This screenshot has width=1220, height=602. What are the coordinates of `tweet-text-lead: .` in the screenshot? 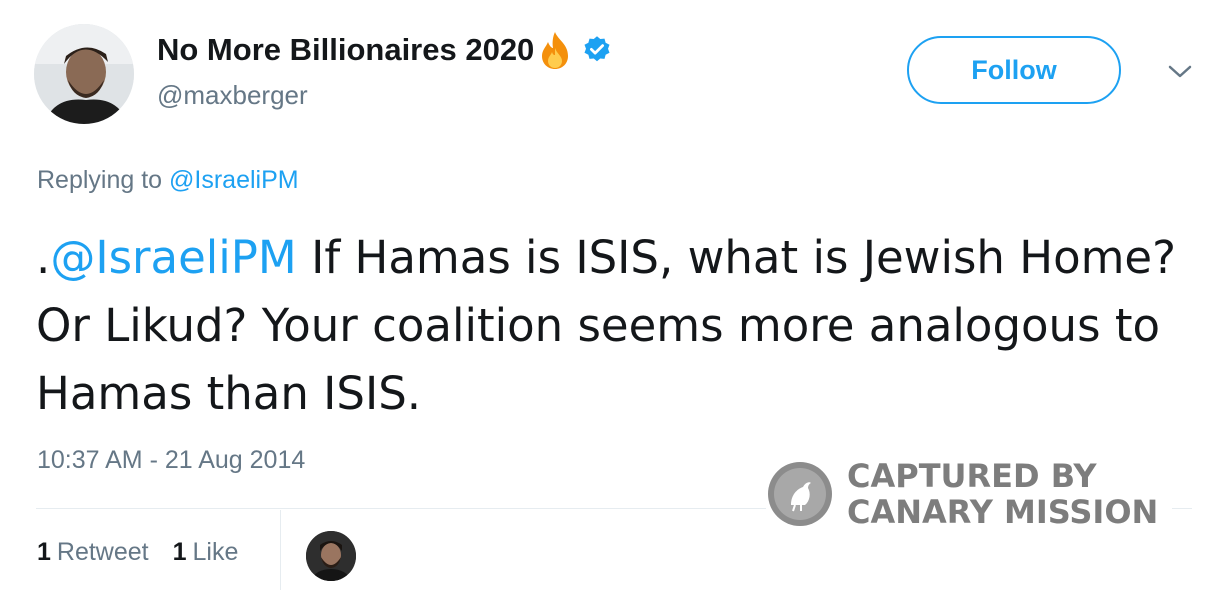 It's located at (43, 257).